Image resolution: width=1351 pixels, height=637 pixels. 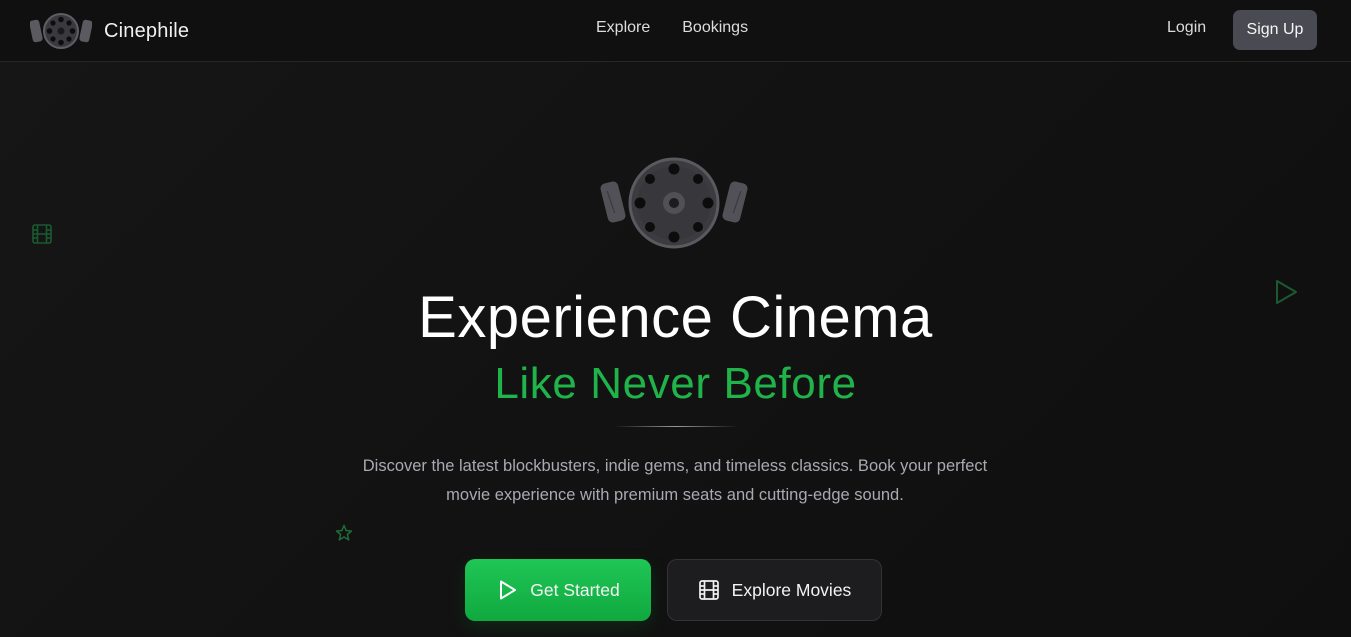 What do you see at coordinates (1186, 28) in the screenshot?
I see `login-link: Login` at bounding box center [1186, 28].